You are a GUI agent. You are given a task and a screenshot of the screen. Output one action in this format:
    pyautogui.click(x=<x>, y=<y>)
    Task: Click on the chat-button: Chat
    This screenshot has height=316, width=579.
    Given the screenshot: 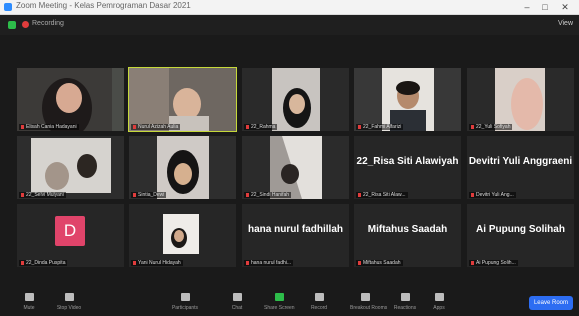 What is the action you would take?
    pyautogui.click(x=237, y=302)
    